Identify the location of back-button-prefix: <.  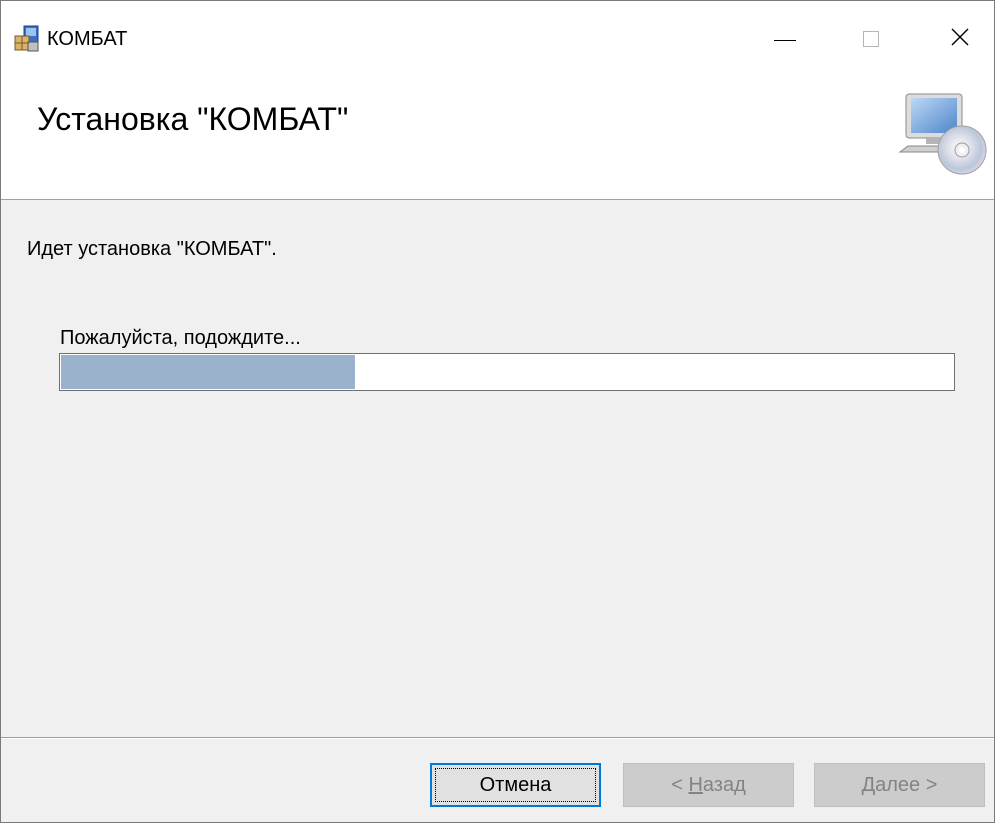
(680, 784).